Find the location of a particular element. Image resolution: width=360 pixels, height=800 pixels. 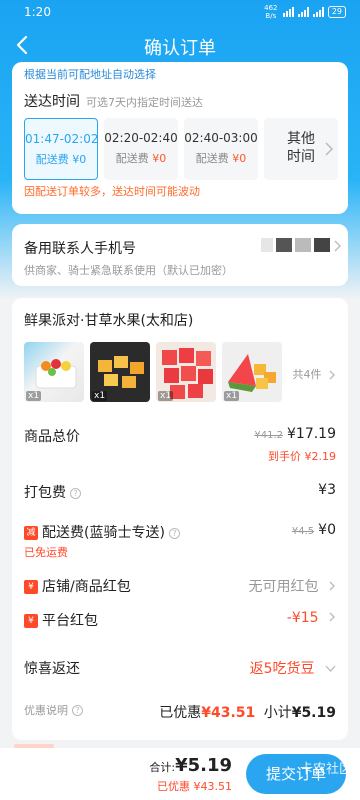

time-slot-time: 02:20-02:40 is located at coordinates (141, 138).